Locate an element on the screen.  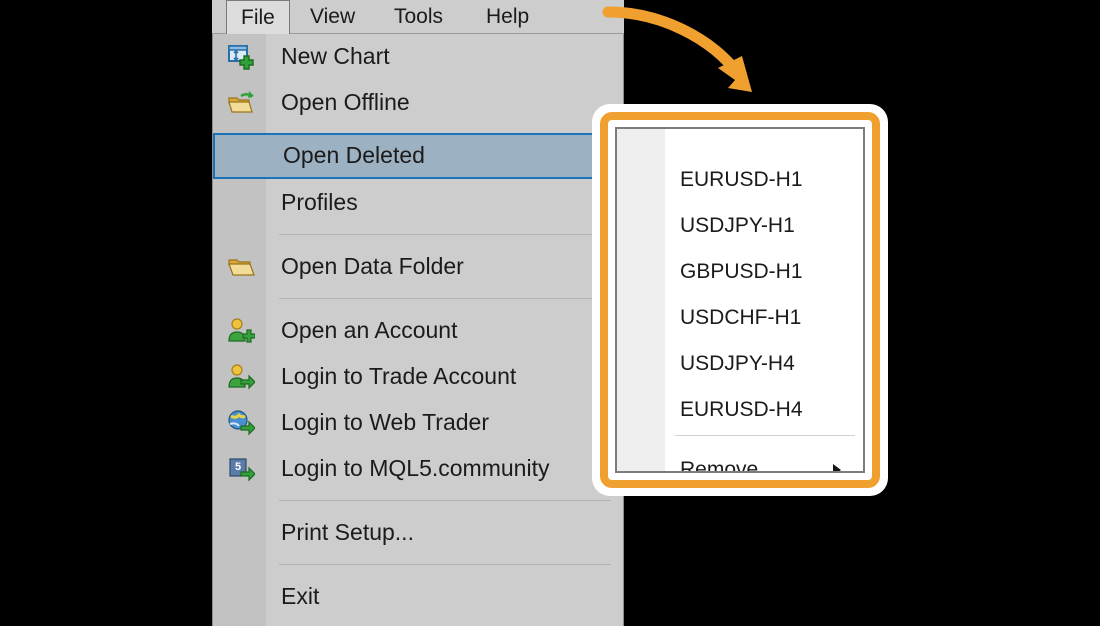
submenu-item-eurusd-h4: EURUSD-H4 is located at coordinates (740, 410).